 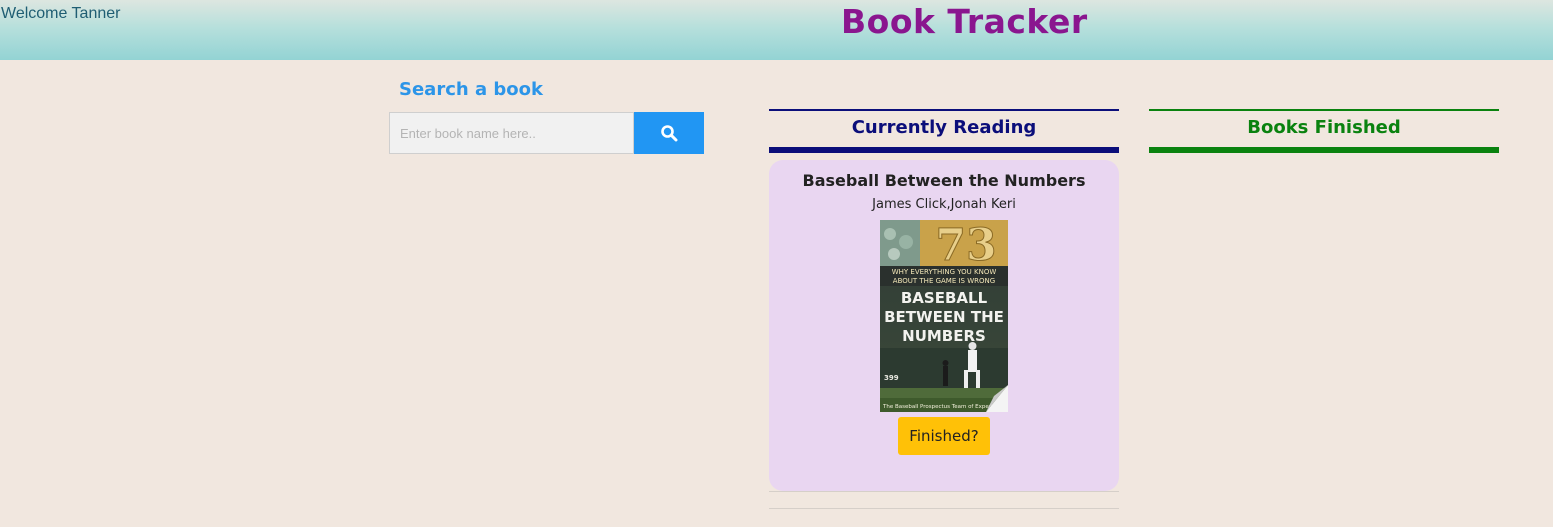 What do you see at coordinates (776, 30) in the screenshot?
I see `top-header: Welcome Tanner Book Tracker` at bounding box center [776, 30].